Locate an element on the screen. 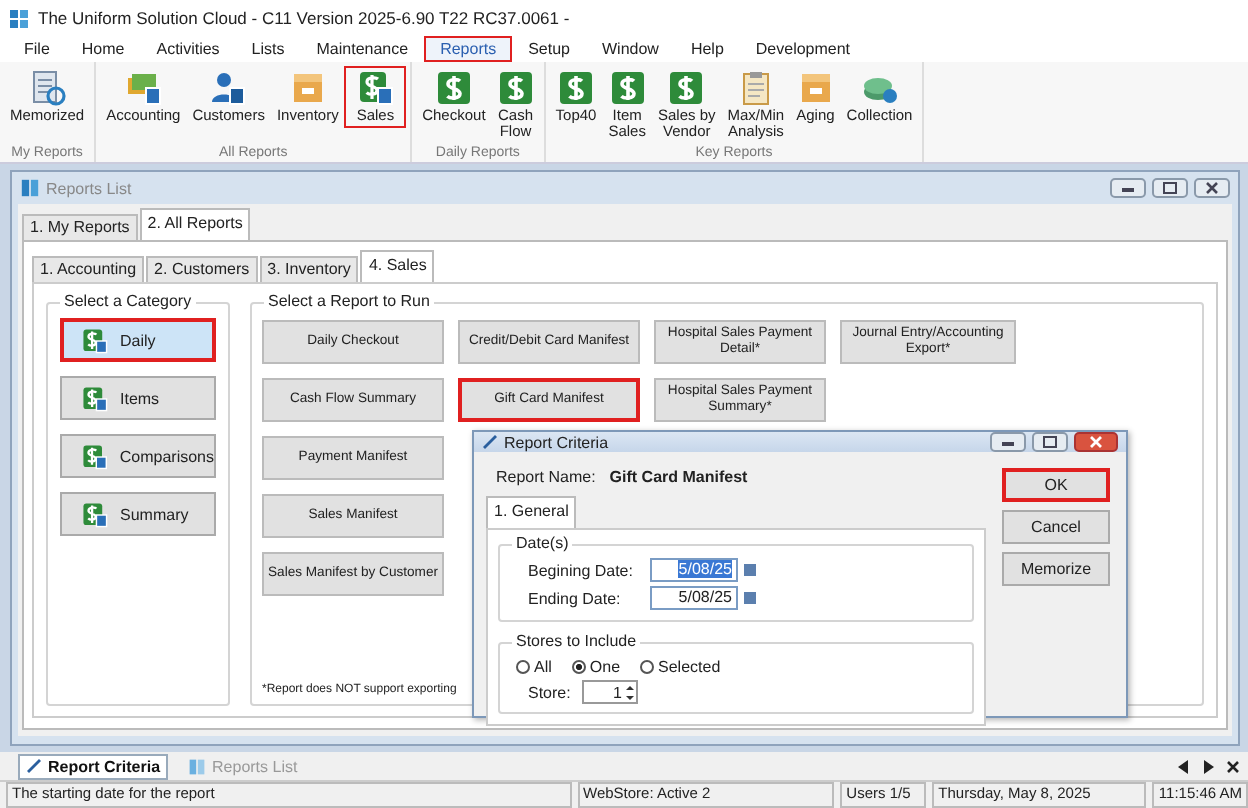  radio-option: Selected is located at coordinates (680, 667).